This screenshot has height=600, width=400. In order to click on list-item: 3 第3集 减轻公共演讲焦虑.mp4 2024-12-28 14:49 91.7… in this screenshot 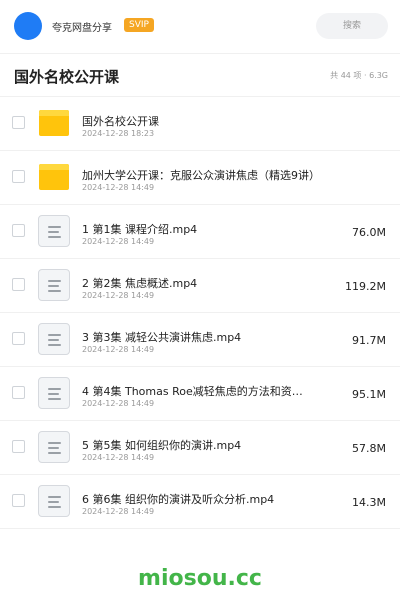, I will do `click(200, 340)`.